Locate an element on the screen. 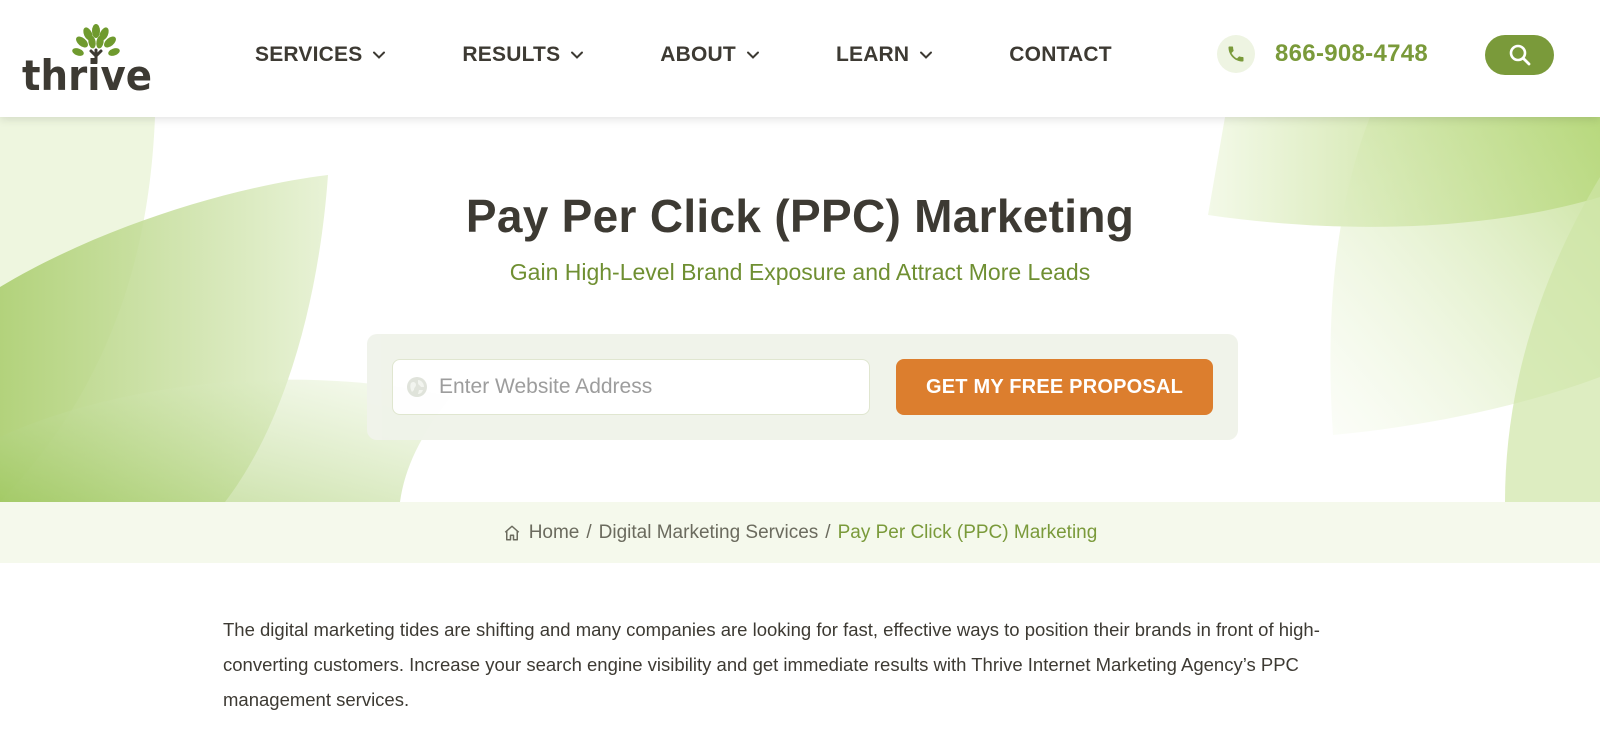 Image resolution: width=1600 pixels, height=729 pixels. cta-label: GET MY FREE PROPOSAL is located at coordinates (1054, 386).